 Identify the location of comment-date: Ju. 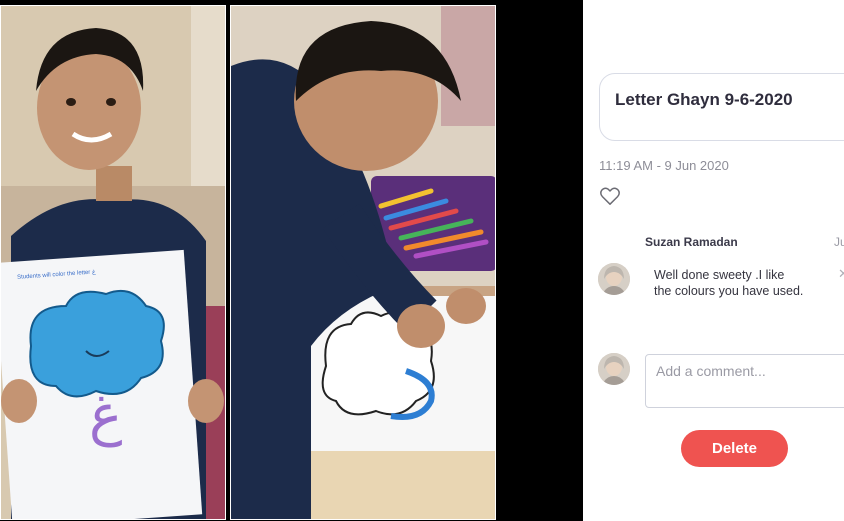
(839, 242).